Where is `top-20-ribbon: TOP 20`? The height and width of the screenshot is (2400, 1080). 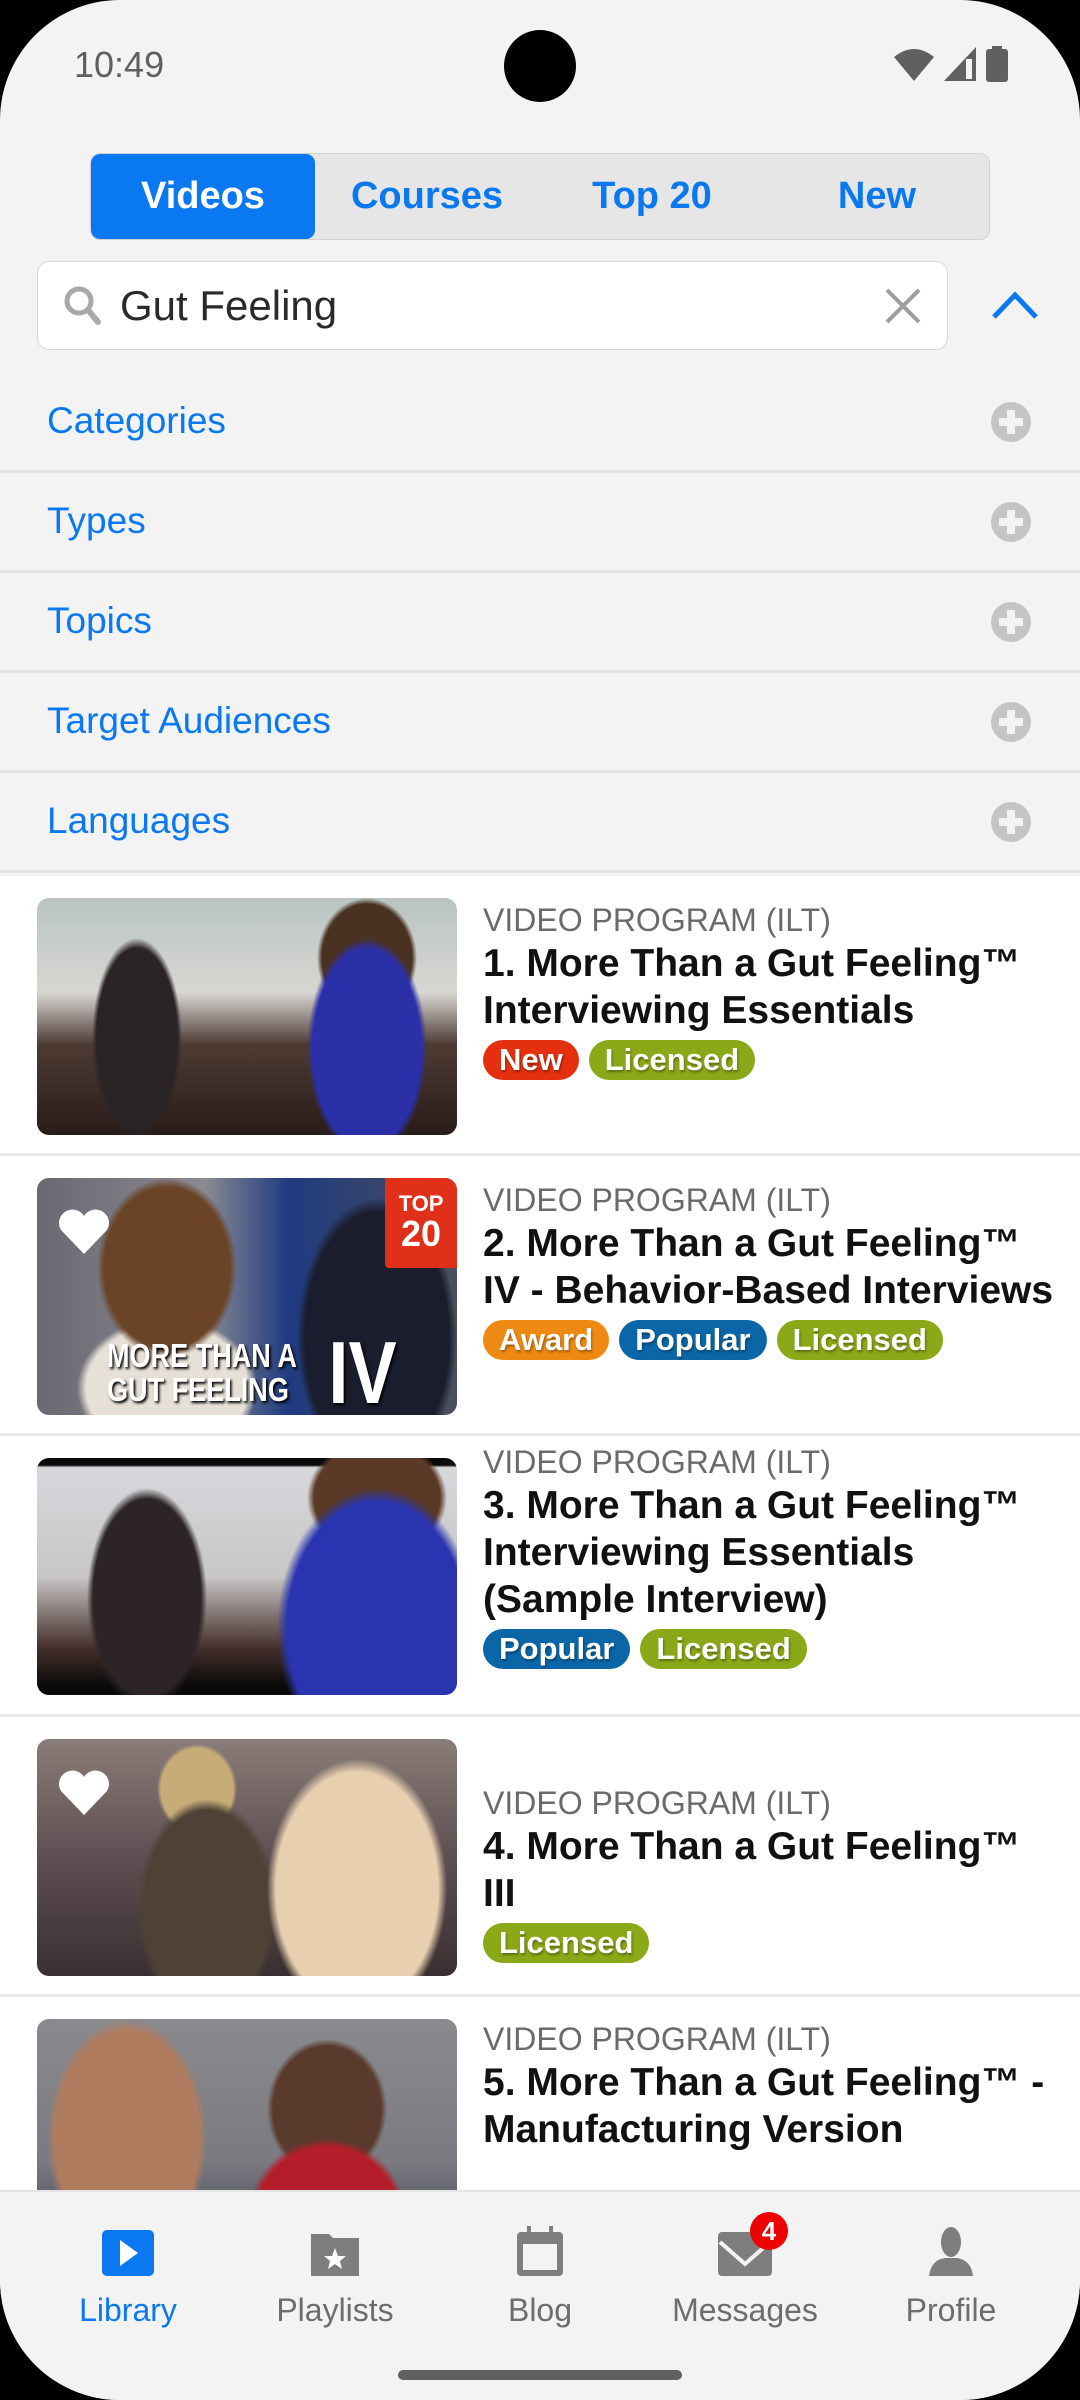 top-20-ribbon: TOP 20 is located at coordinates (421, 1223).